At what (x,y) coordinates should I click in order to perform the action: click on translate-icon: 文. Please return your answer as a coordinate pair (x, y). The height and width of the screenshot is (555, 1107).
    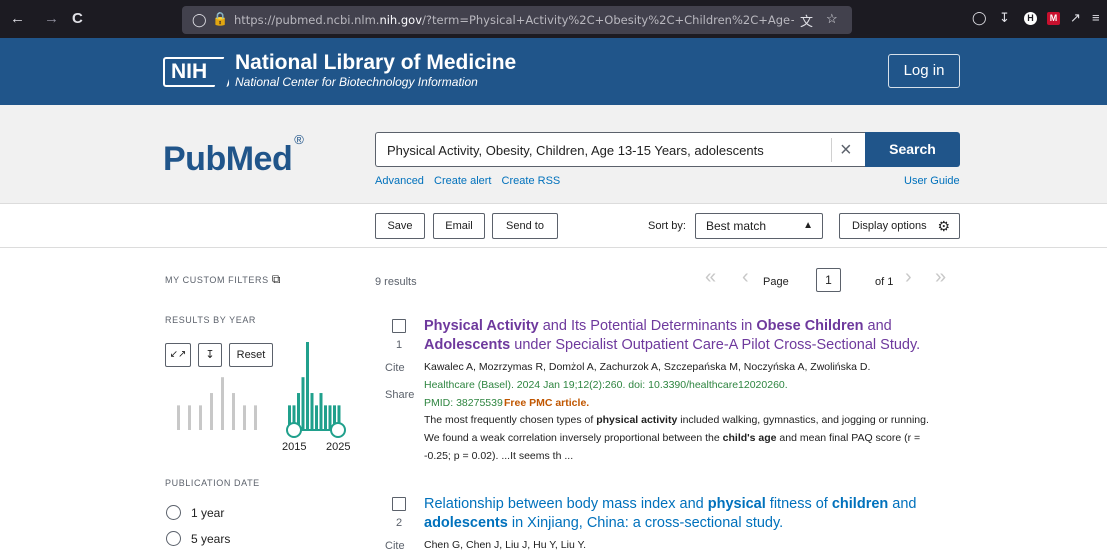
    Looking at the image, I should click on (806, 20).